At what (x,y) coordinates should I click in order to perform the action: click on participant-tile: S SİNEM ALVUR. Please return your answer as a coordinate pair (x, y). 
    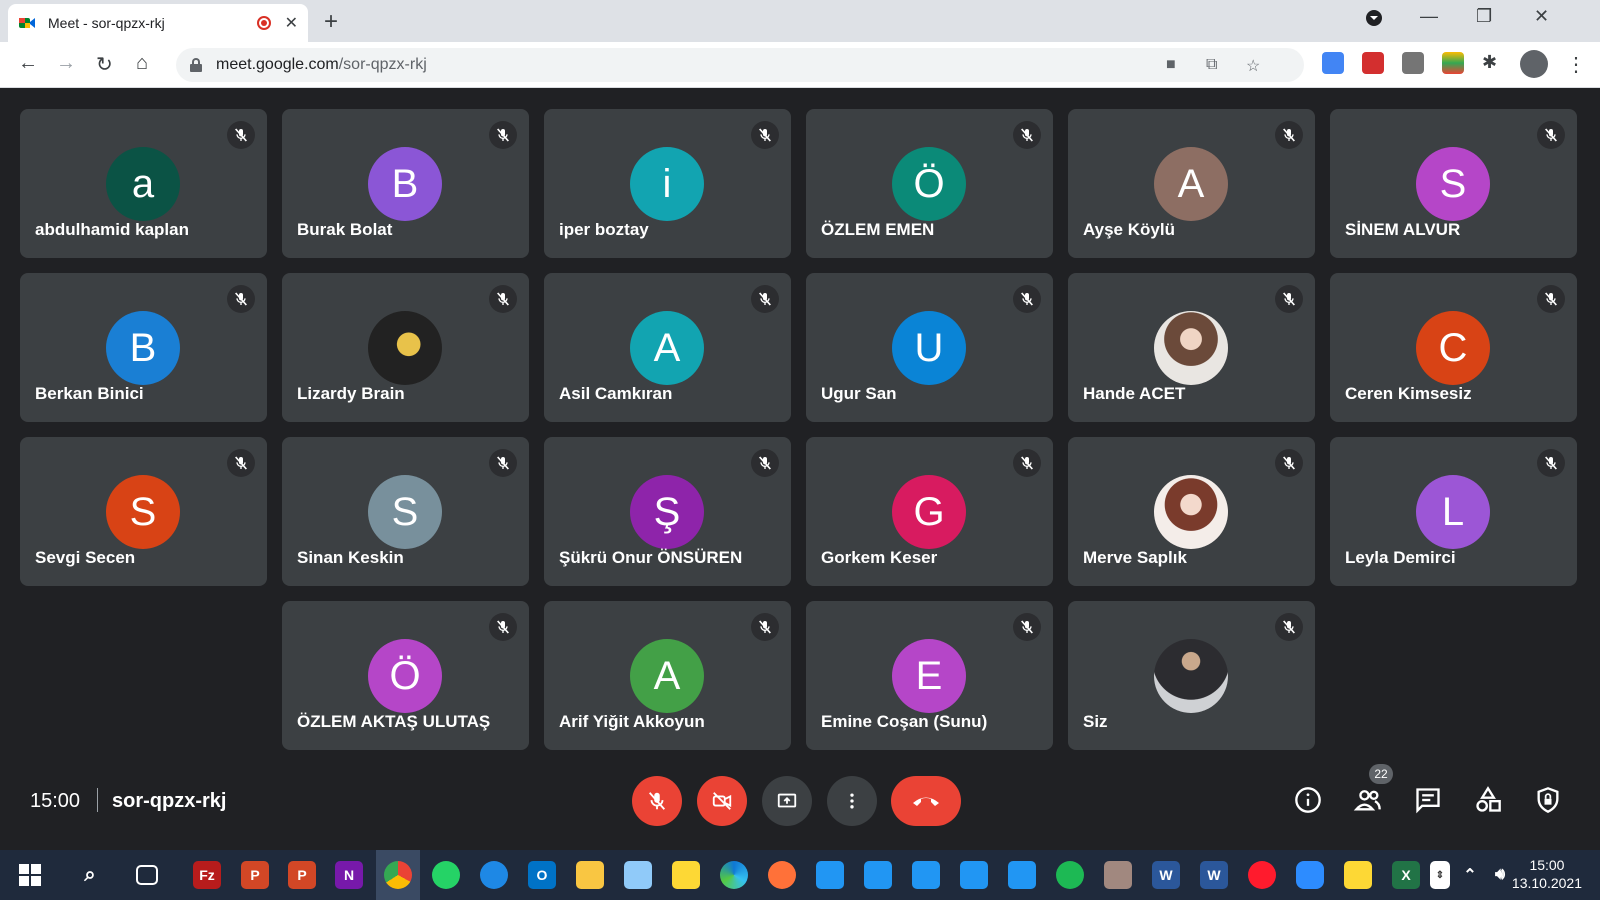
    Looking at the image, I should click on (1453, 183).